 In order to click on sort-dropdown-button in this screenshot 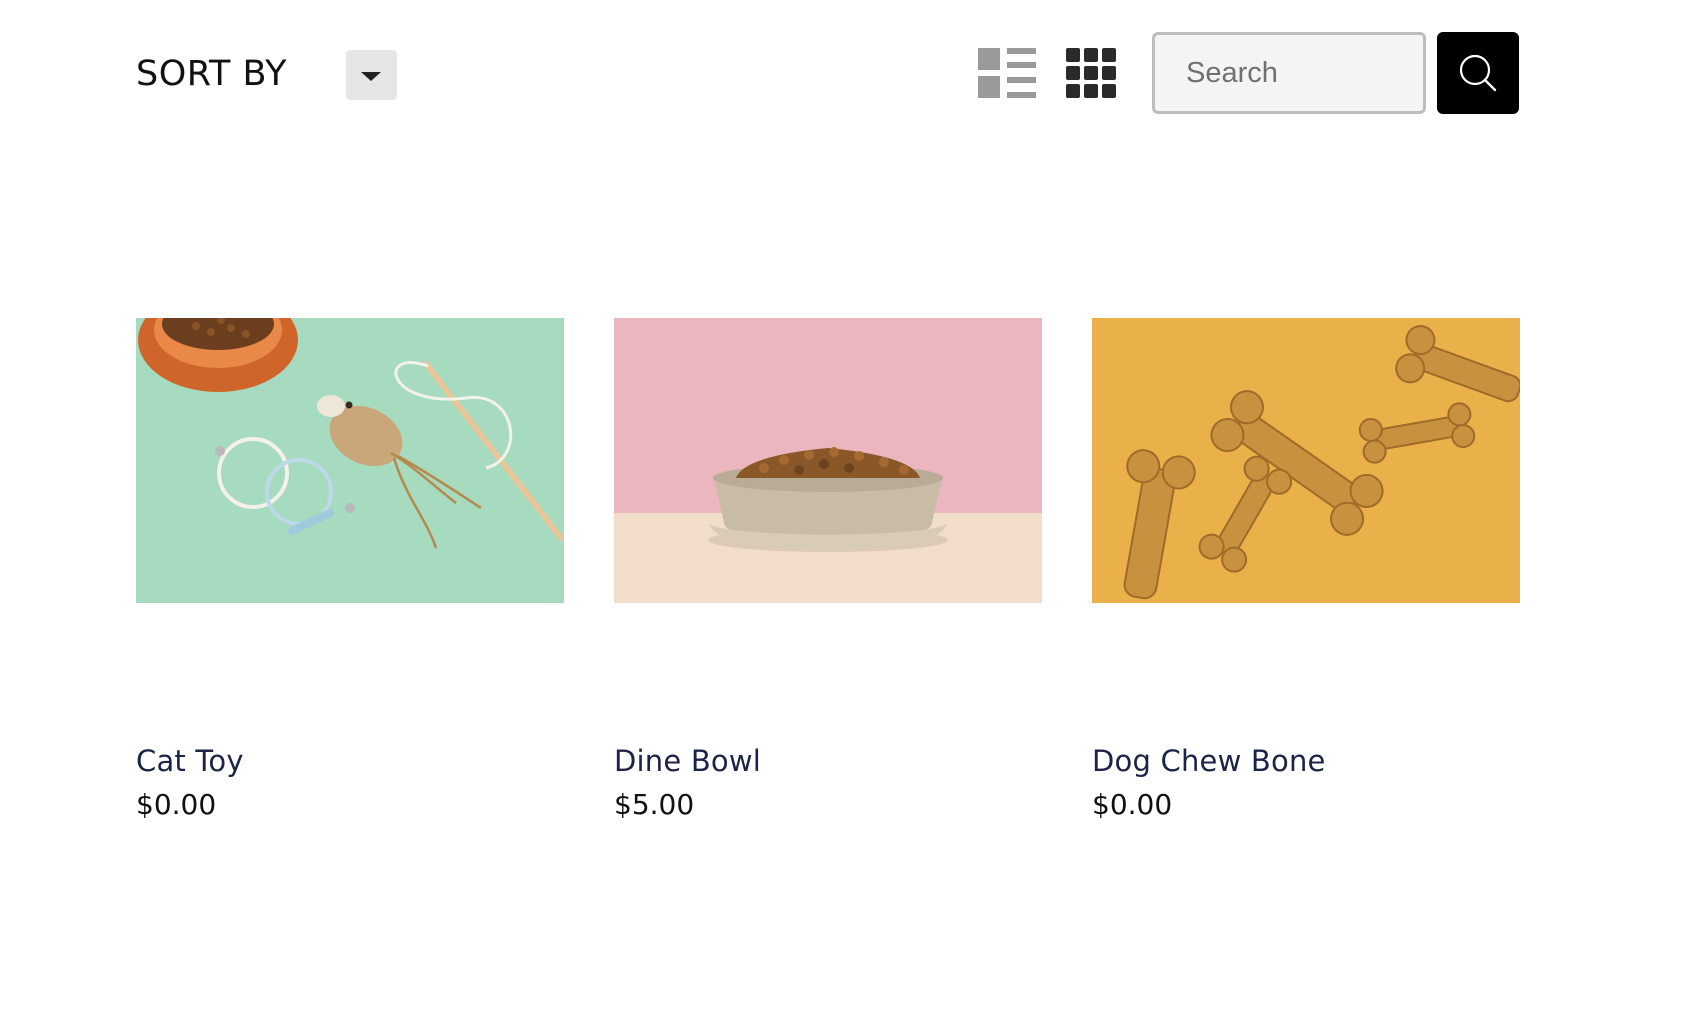, I will do `click(371, 75)`.